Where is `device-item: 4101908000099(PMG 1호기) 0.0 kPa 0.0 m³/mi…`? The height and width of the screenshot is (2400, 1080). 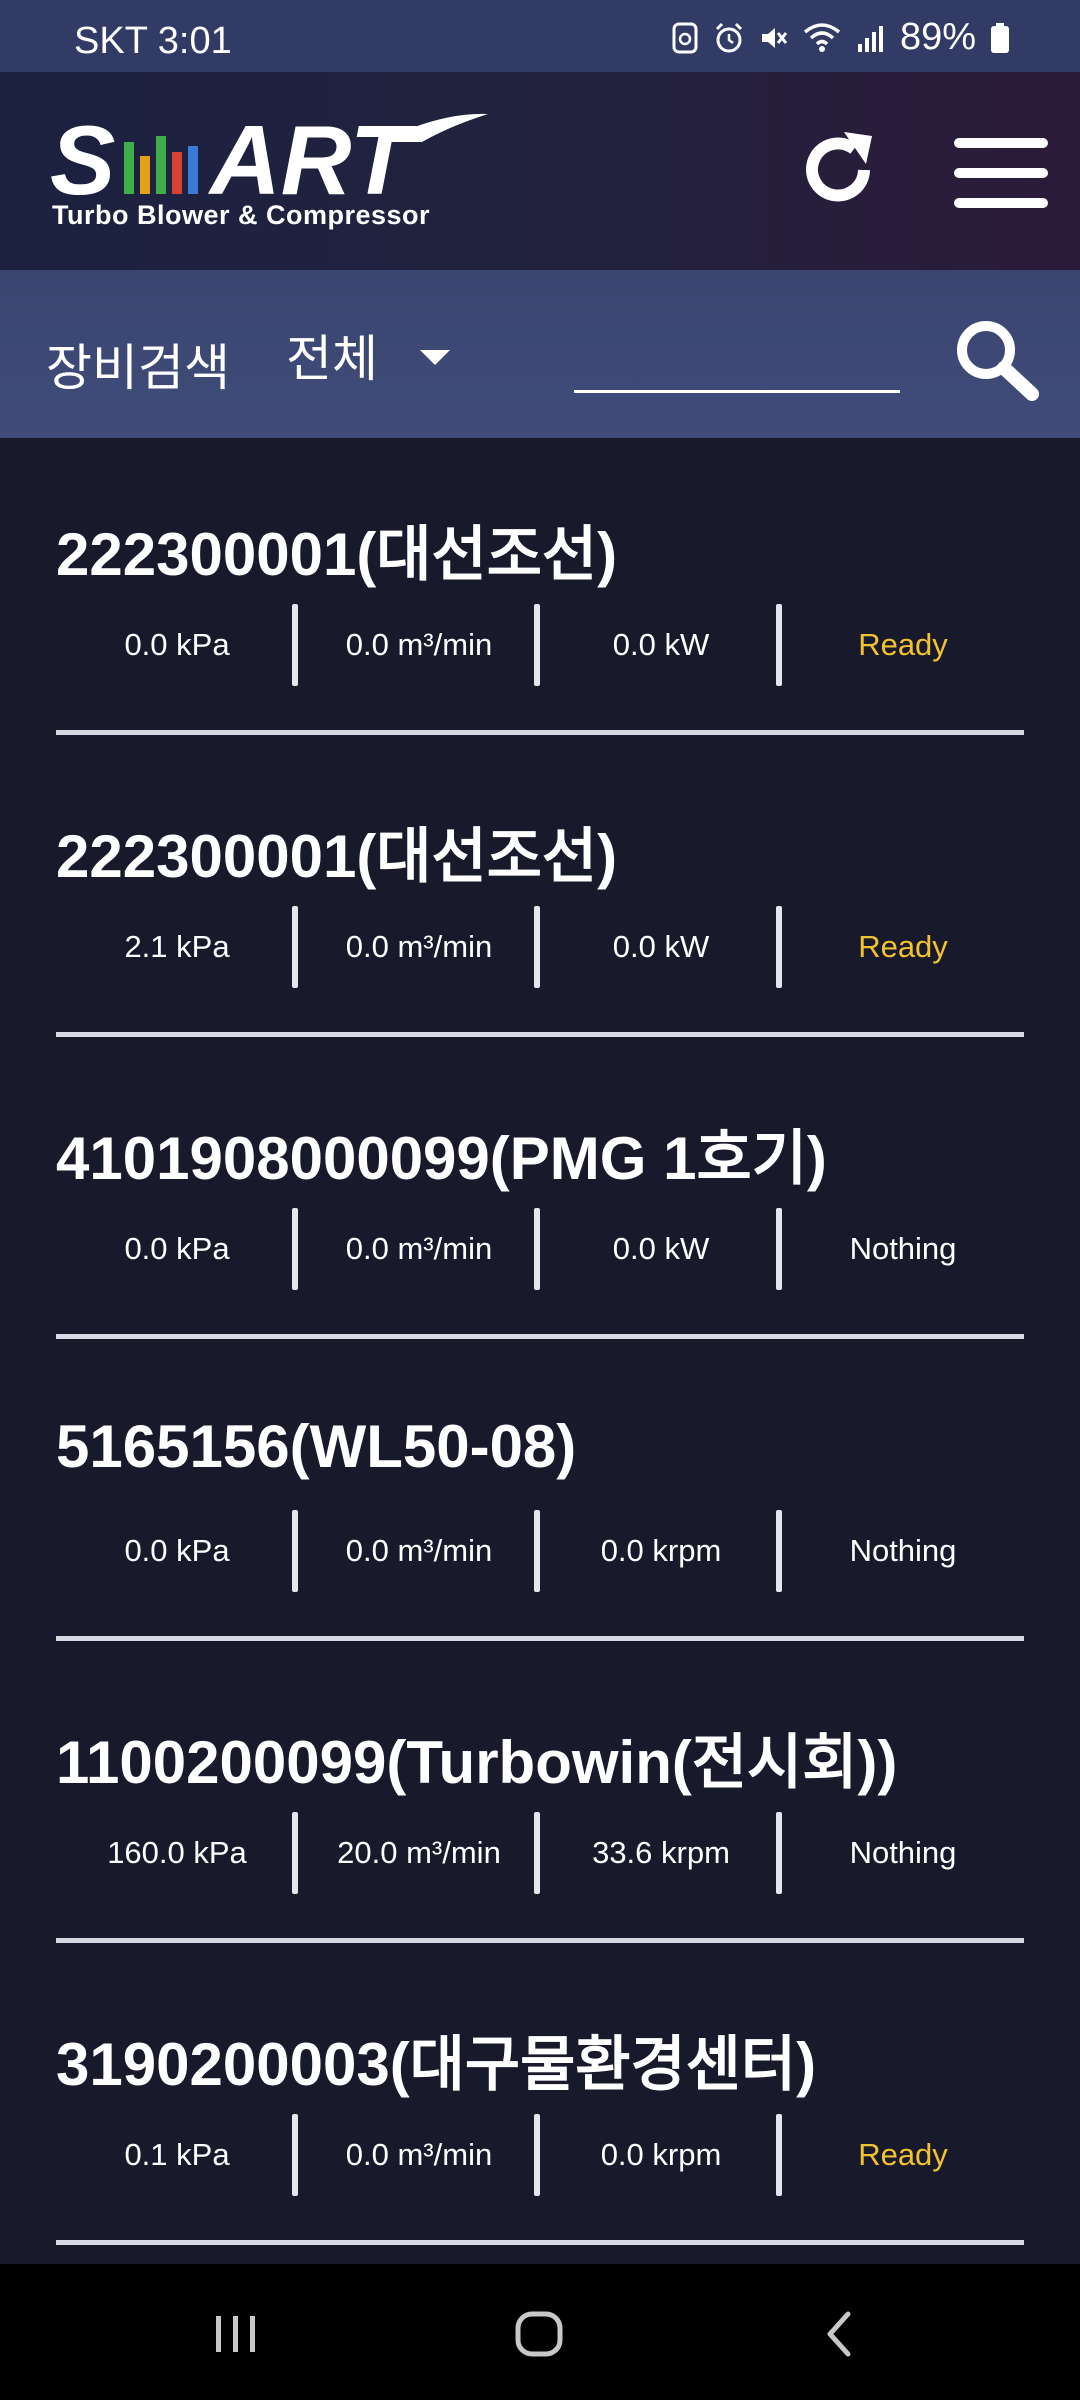 device-item: 4101908000099(PMG 1호기) 0.0 kPa 0.0 m³/mi… is located at coordinates (540, 1193).